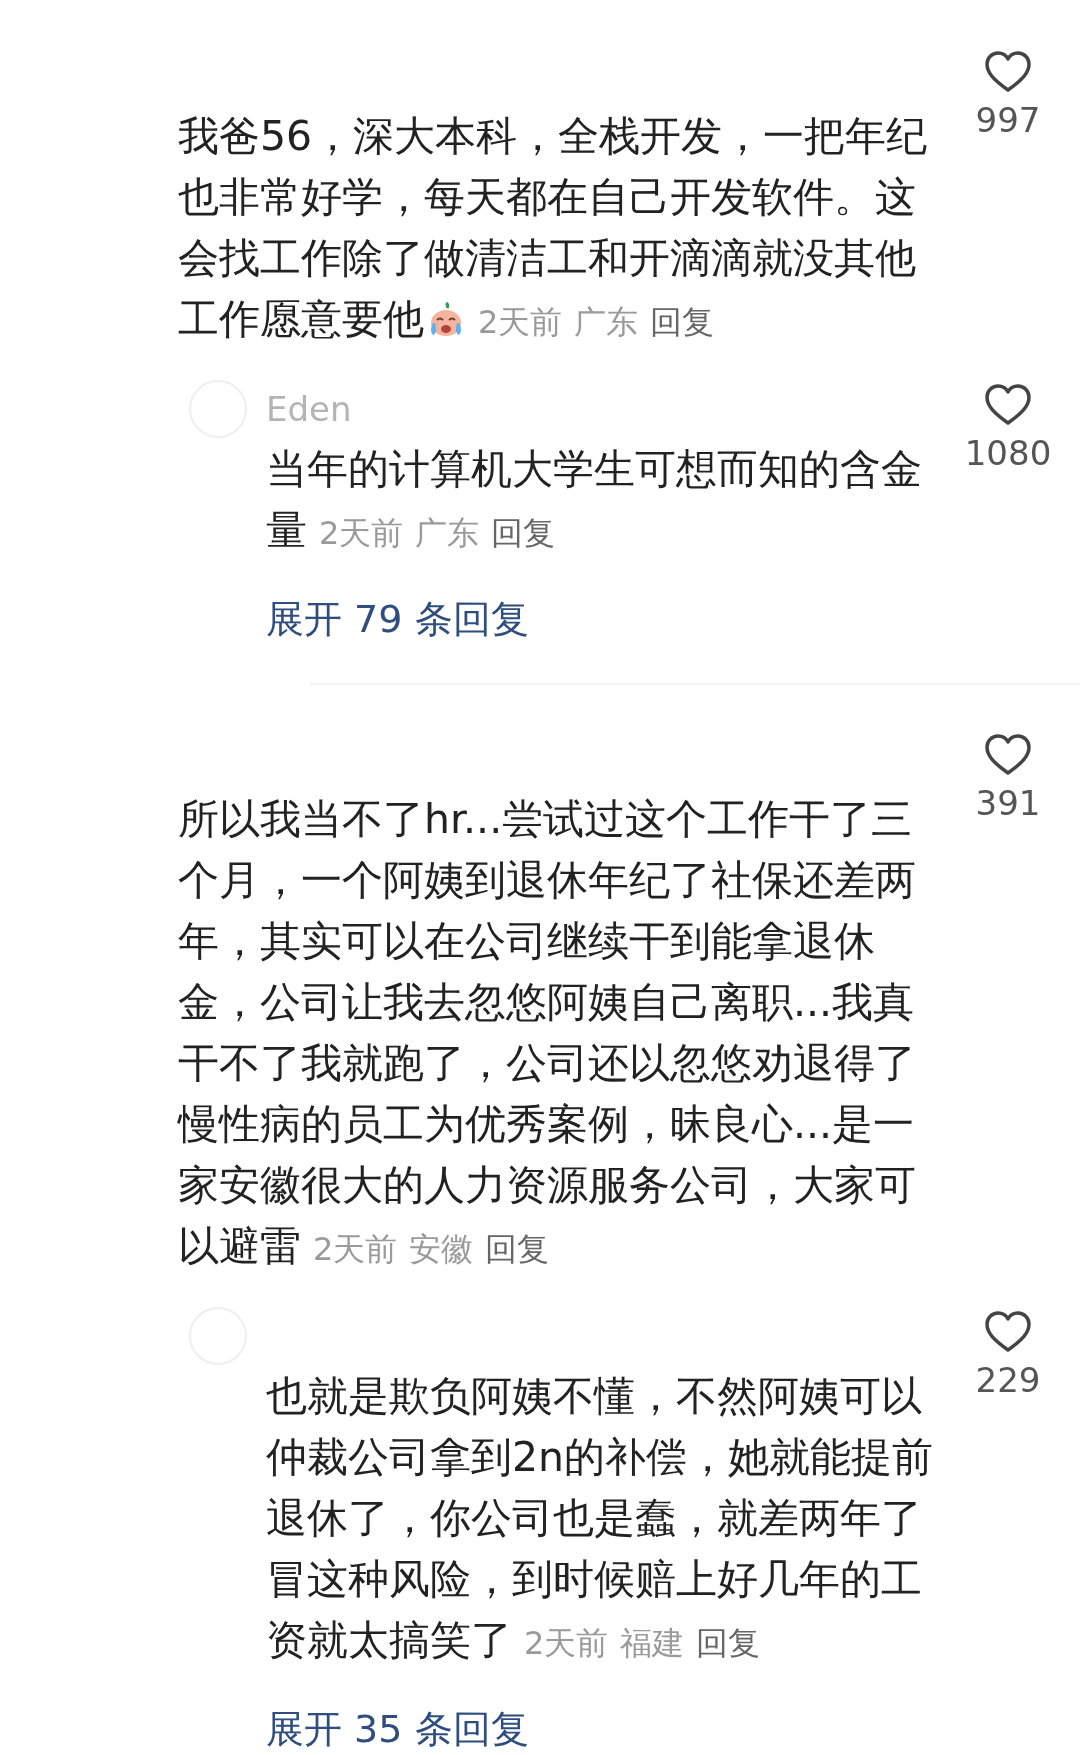 This screenshot has height=1755, width=1080. Describe the element at coordinates (1008, 803) in the screenshot. I see `like-count: 391` at that location.